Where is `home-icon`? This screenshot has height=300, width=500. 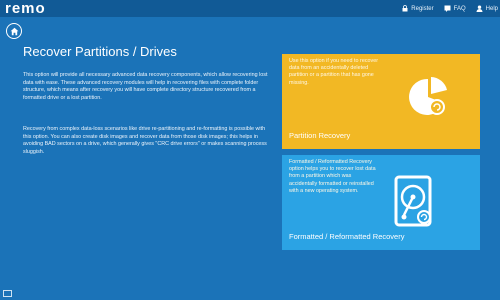
home-icon is located at coordinates (14, 31).